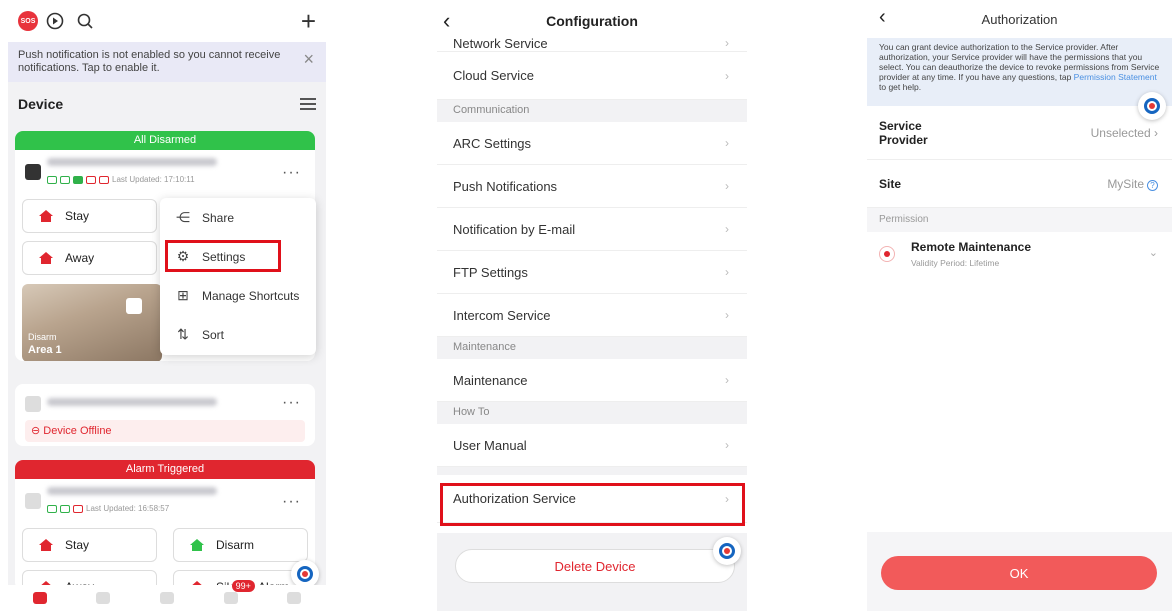  I want to click on help-icon: ?, so click(1152, 185).